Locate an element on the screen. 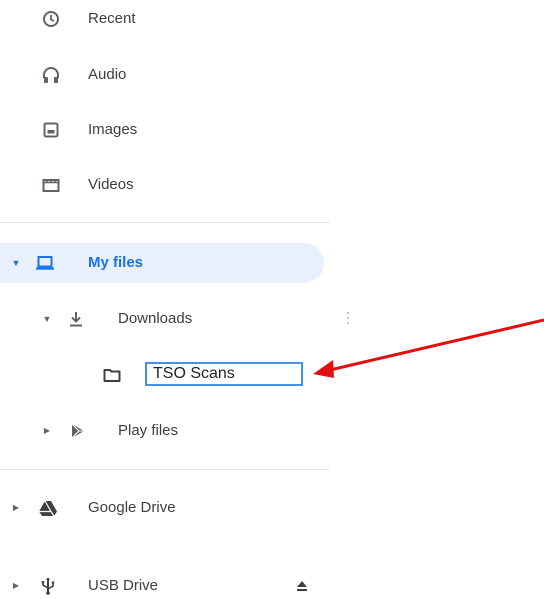  nav-item-label: Images is located at coordinates (113, 129).